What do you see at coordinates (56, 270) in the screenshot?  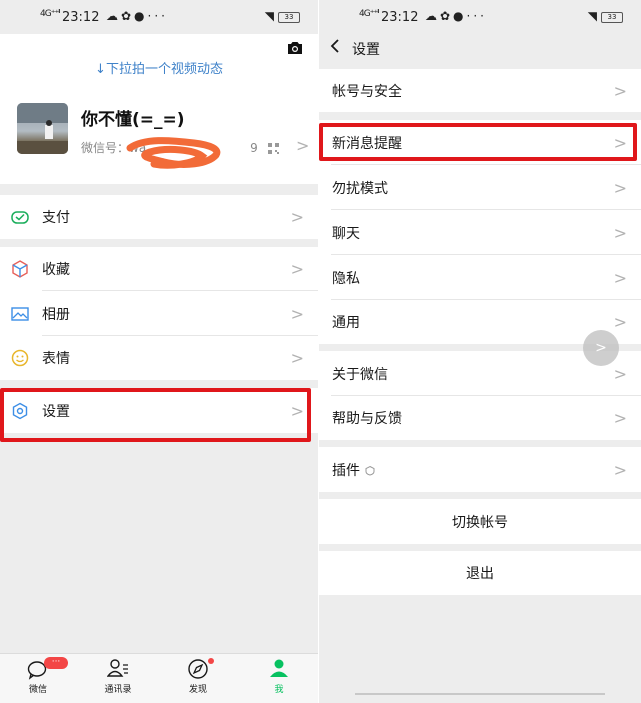 I see `menu-item-label: 收藏` at bounding box center [56, 270].